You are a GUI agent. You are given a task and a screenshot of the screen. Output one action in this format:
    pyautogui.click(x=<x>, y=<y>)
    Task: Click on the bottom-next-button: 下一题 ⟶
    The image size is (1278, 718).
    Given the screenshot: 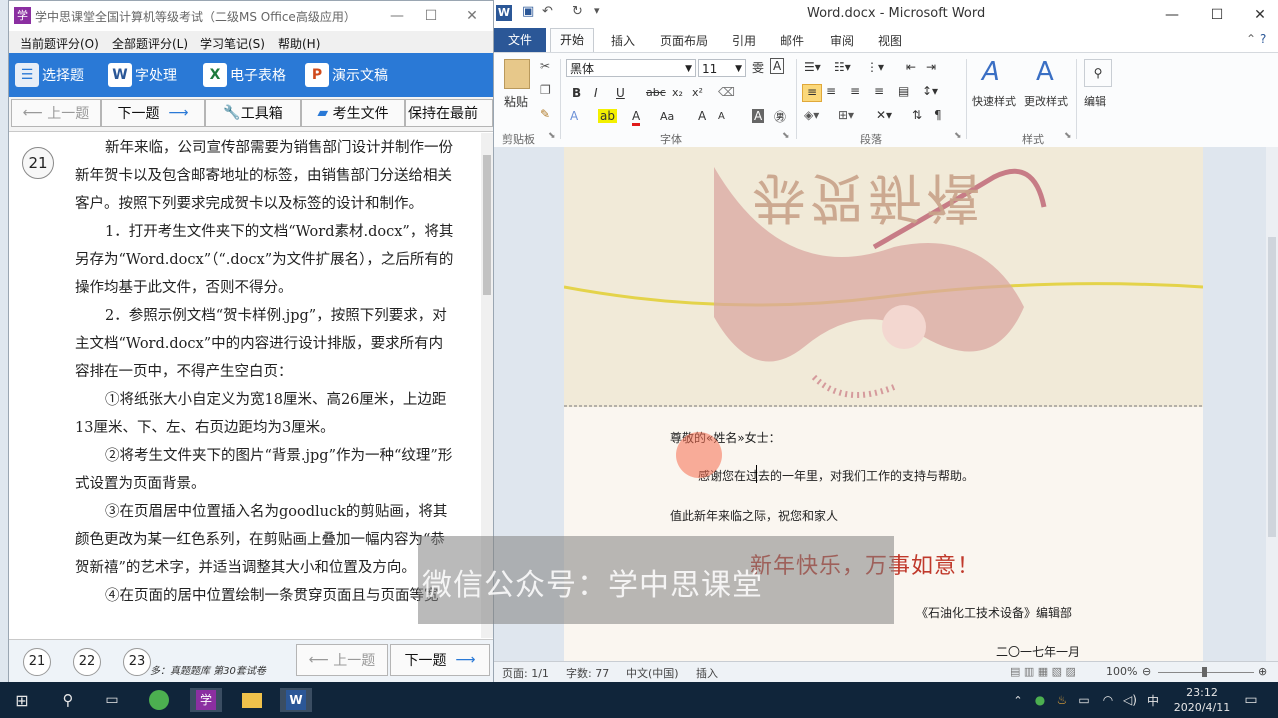 What is the action you would take?
    pyautogui.click(x=440, y=660)
    